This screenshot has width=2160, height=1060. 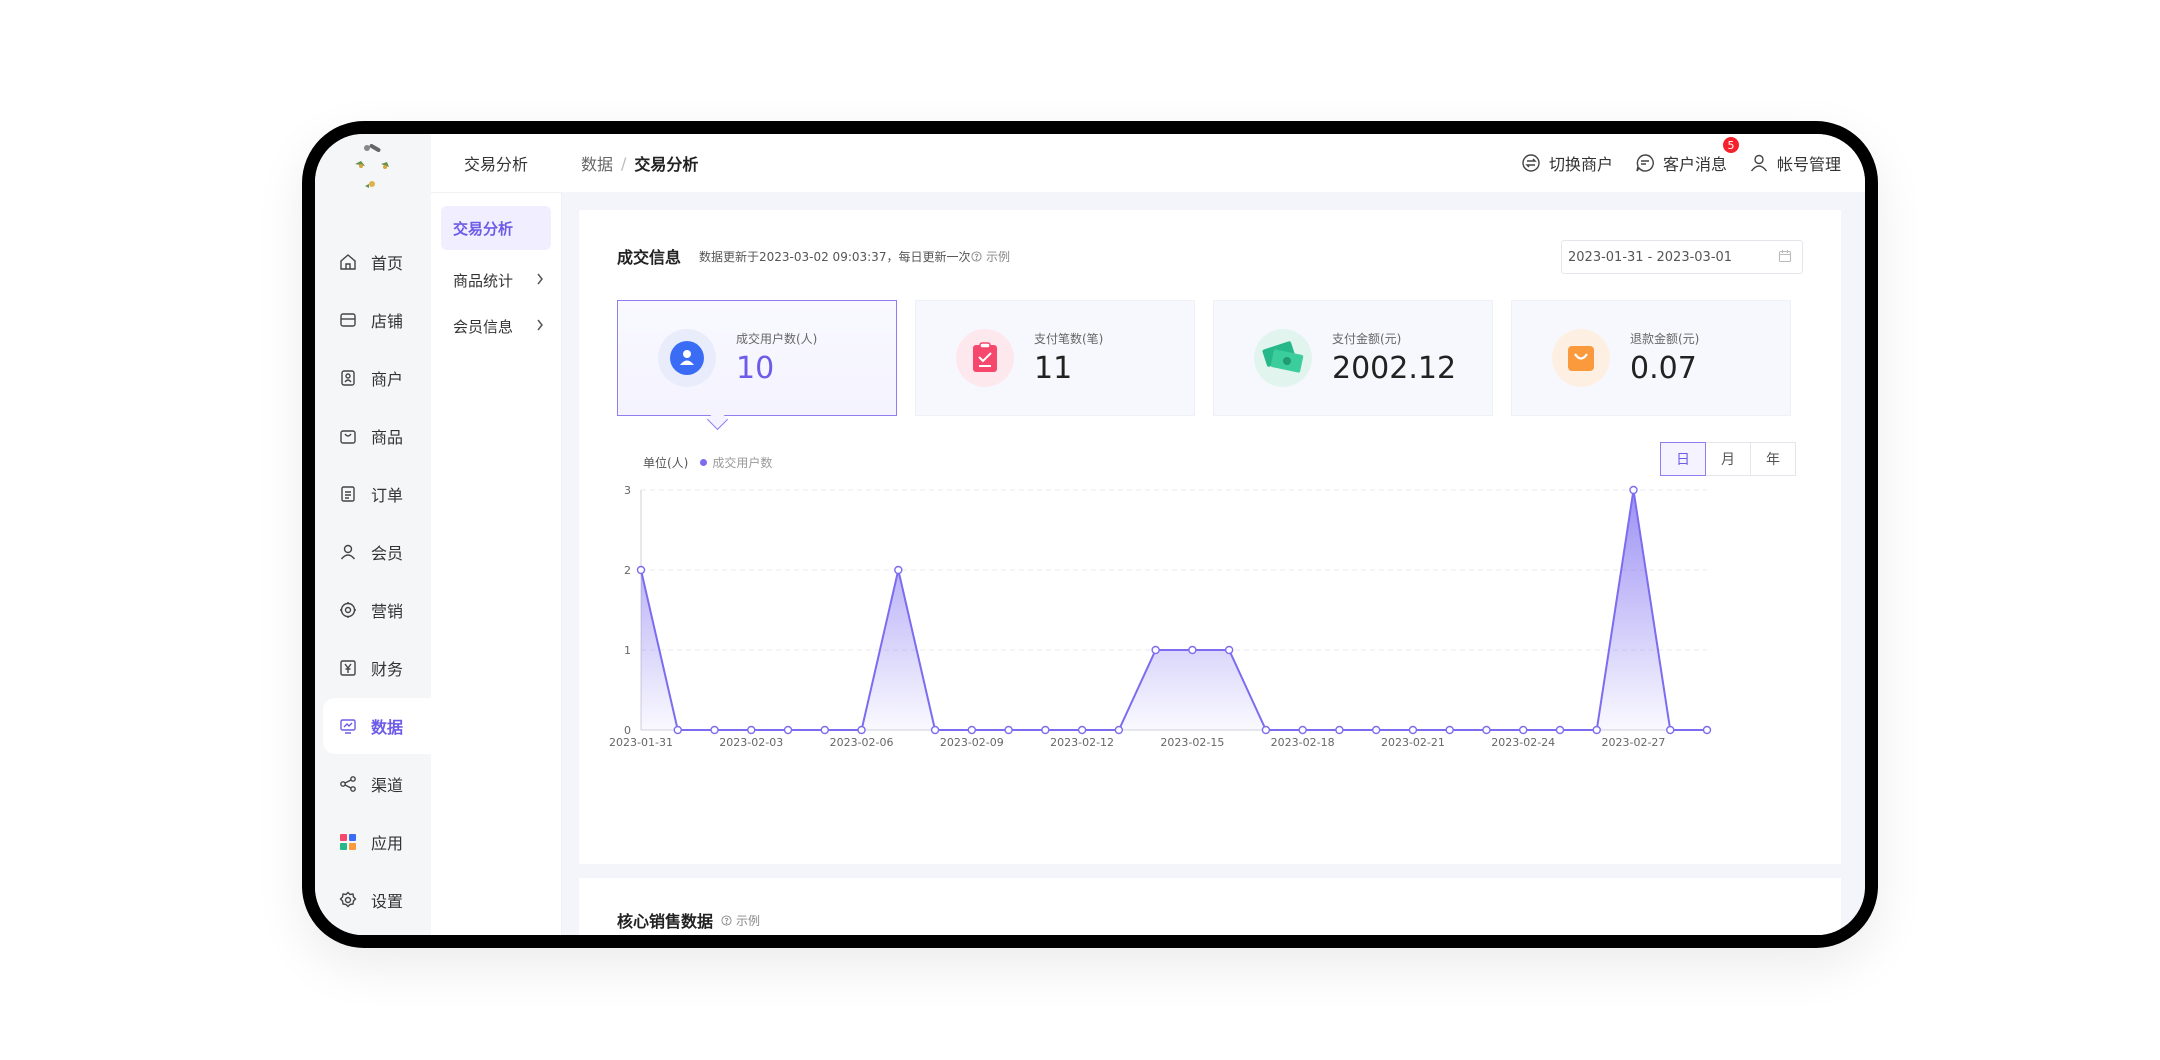 I want to click on question-icon, so click(x=976, y=256).